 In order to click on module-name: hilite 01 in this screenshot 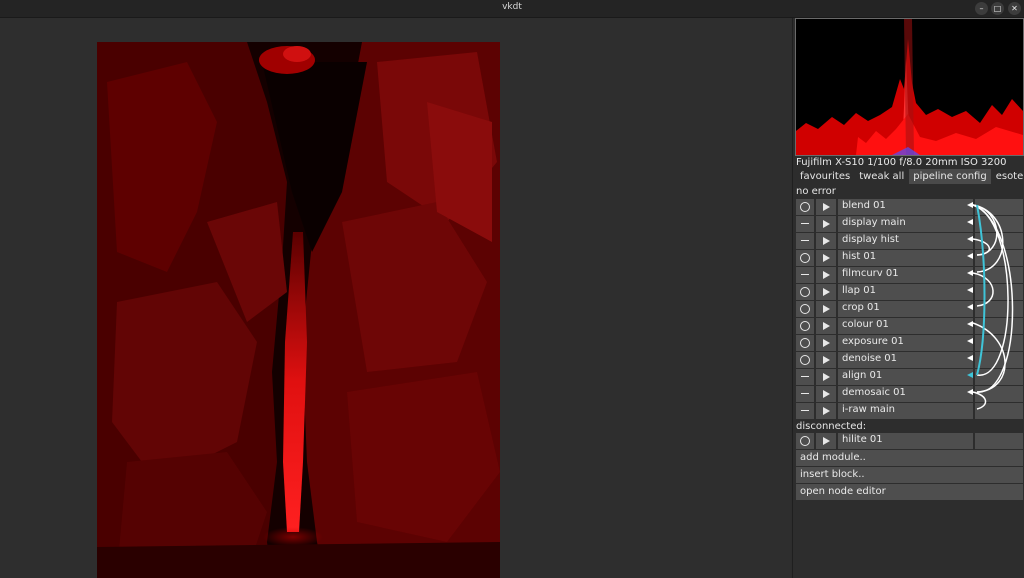, I will do `click(905, 441)`.